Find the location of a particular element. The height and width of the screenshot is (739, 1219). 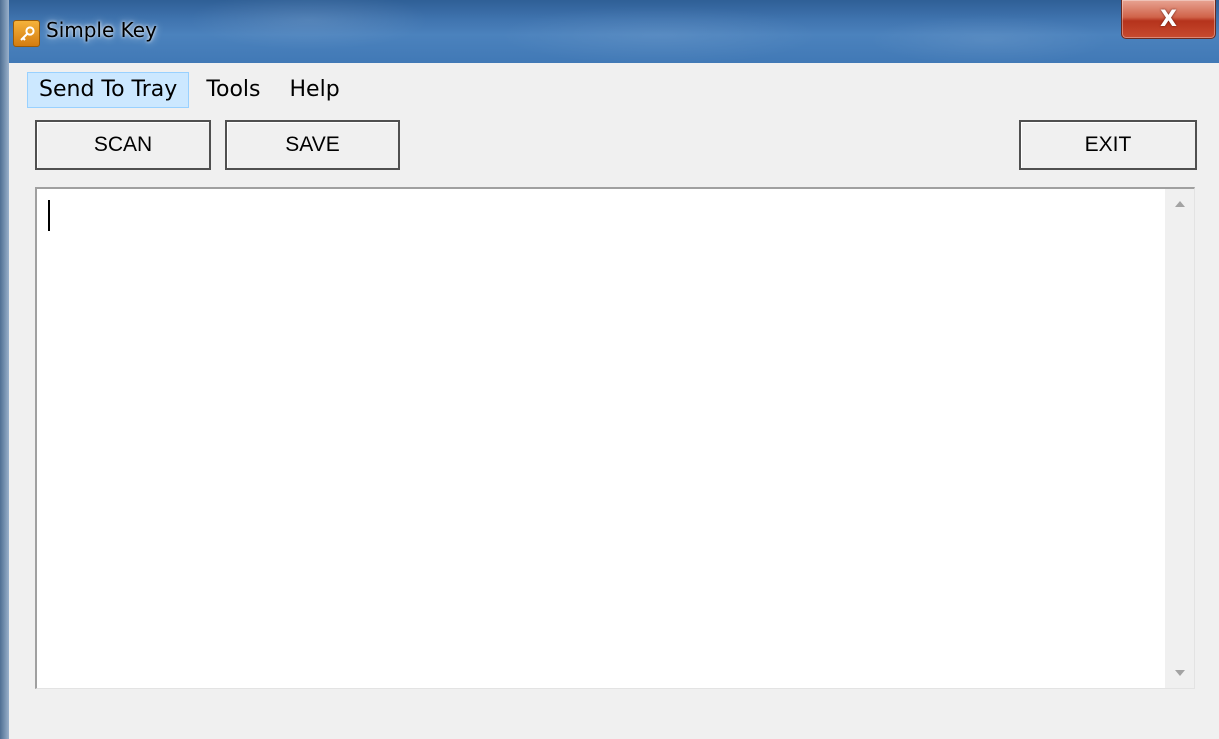

key-icon is located at coordinates (26, 33).